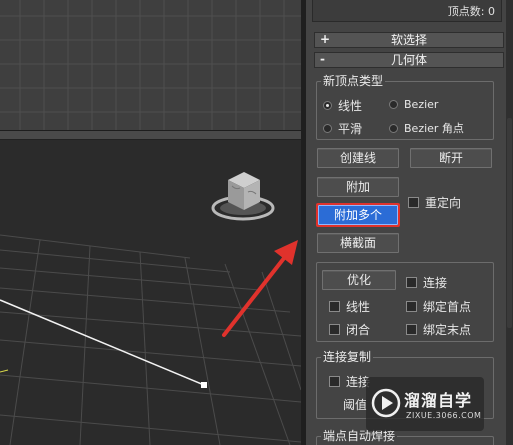  I want to click on threshold-label: 阈值, so click(355, 405).